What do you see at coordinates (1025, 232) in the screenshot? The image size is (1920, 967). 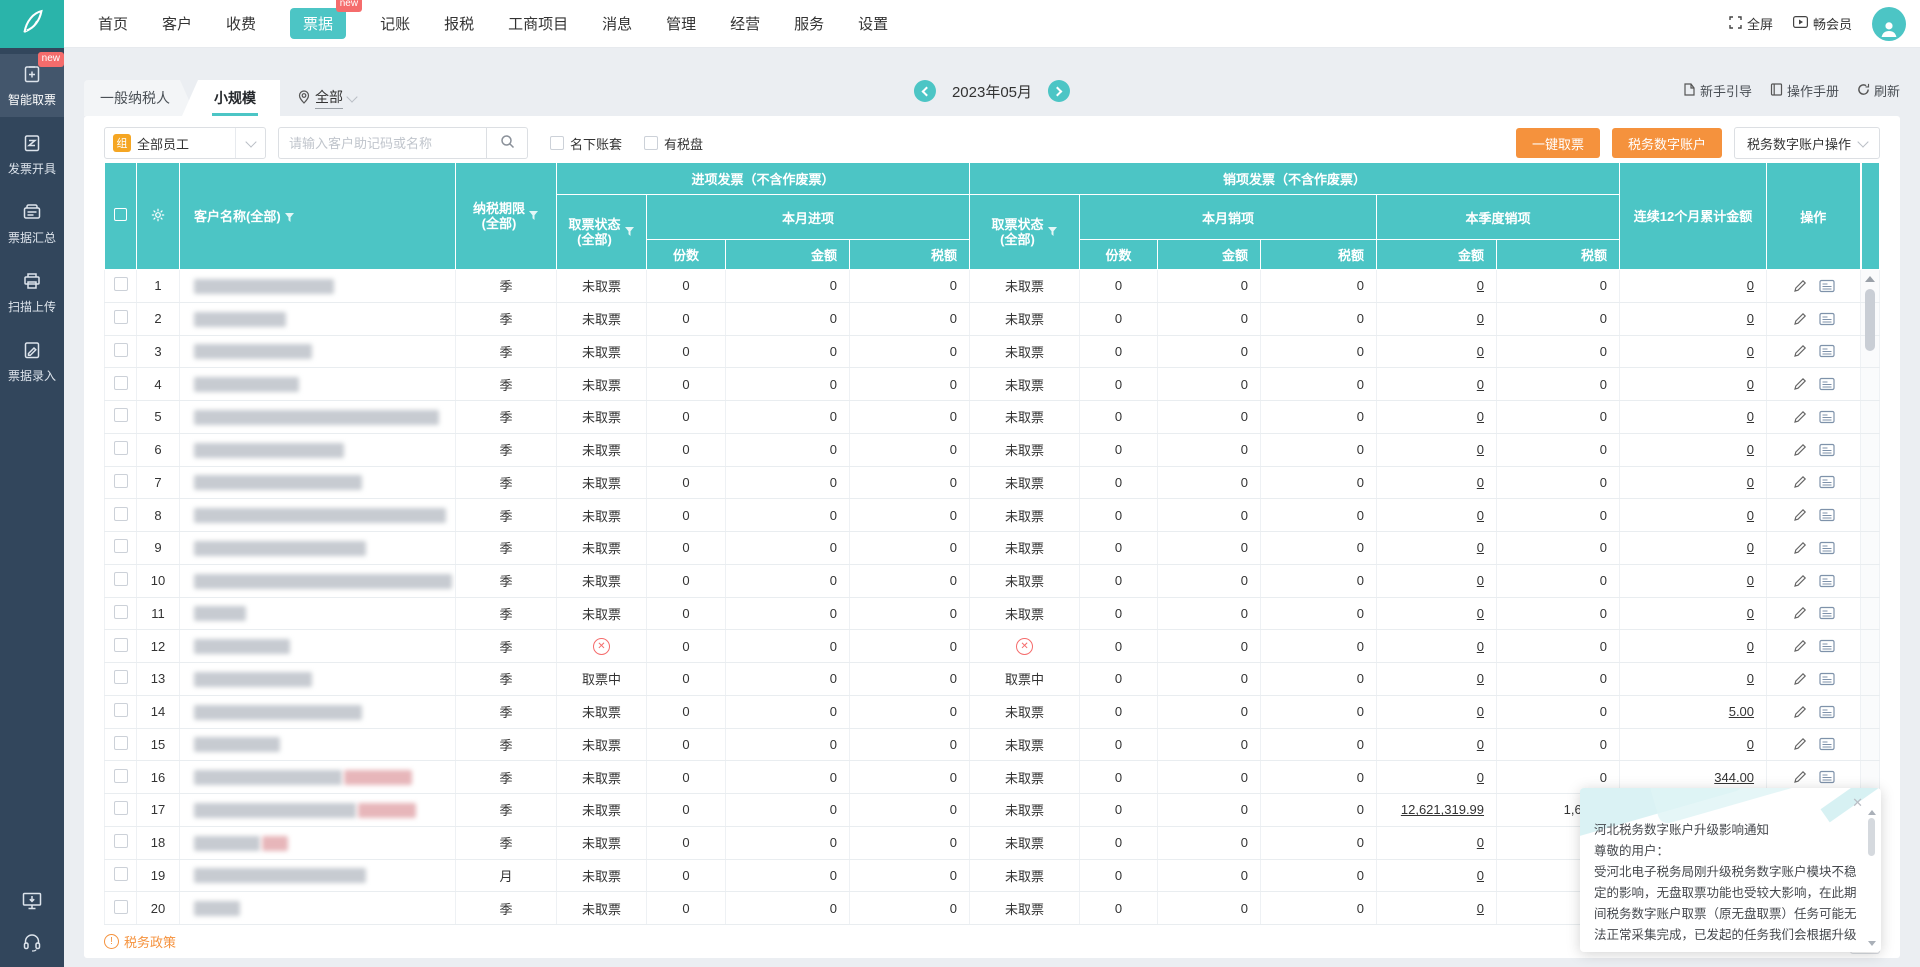 I see `output-status-header: 取票状态 (全部)` at bounding box center [1025, 232].